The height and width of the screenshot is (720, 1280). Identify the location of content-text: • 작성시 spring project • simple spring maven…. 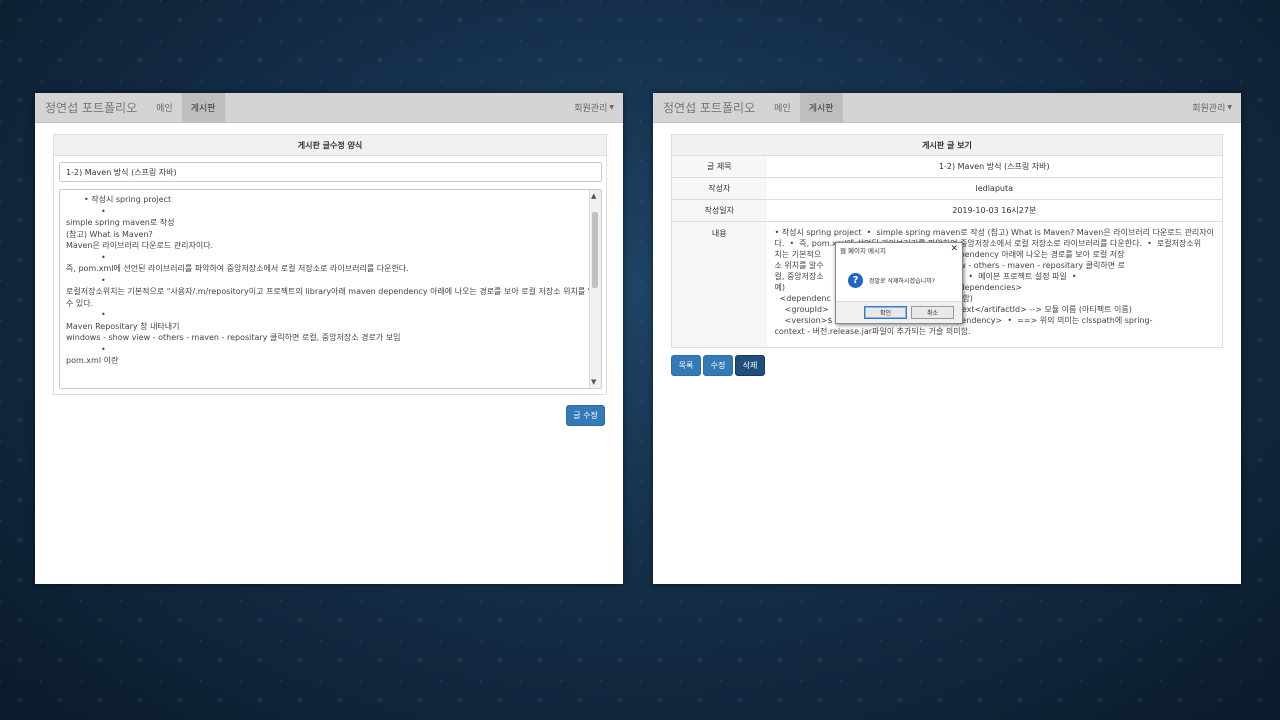
(328, 280).